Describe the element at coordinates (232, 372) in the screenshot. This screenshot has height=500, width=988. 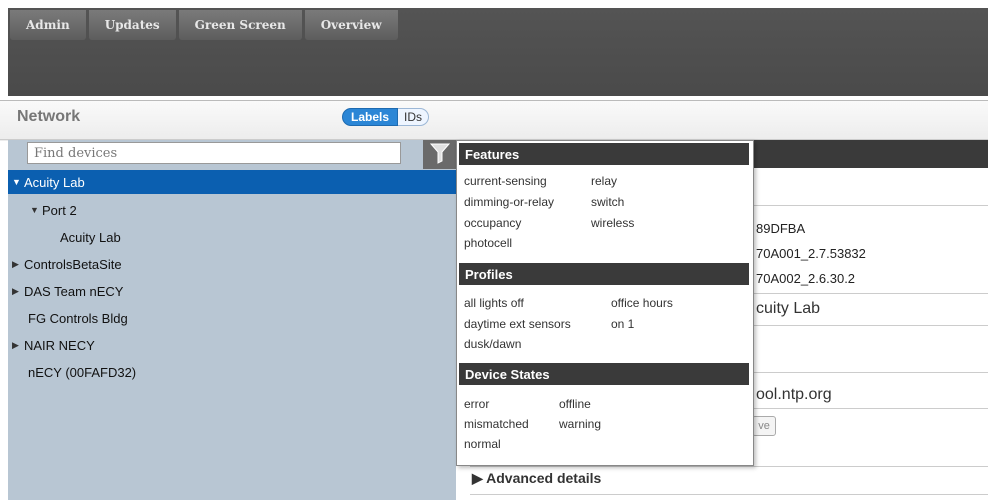
I see `tree-item-necy: nECY (00FAFD32)` at that location.